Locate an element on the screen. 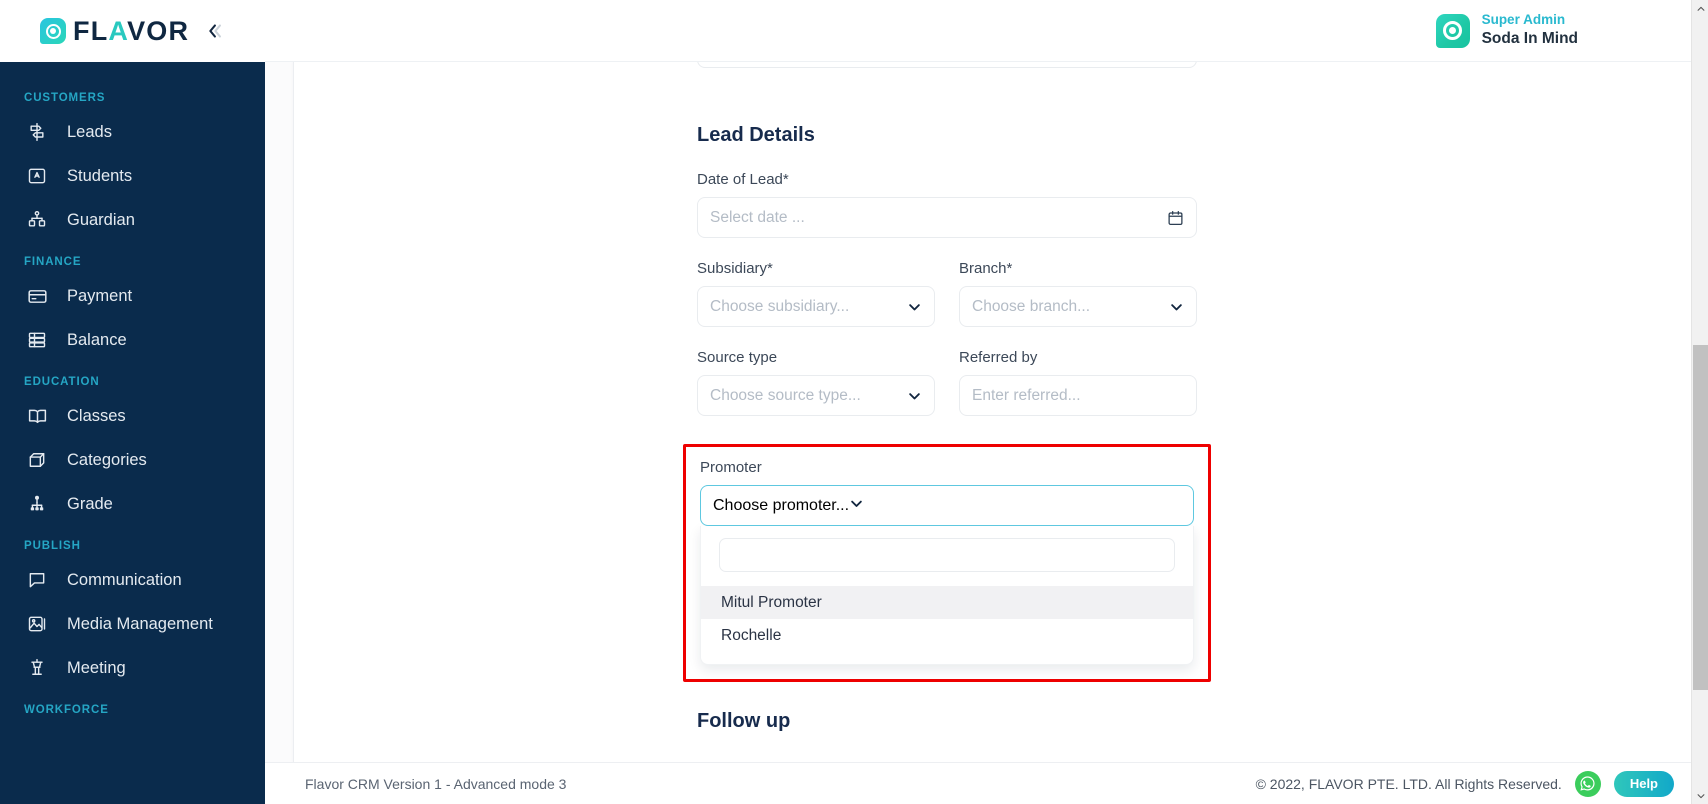 This screenshot has width=1708, height=804. user-role: Super Admin is located at coordinates (1523, 20).